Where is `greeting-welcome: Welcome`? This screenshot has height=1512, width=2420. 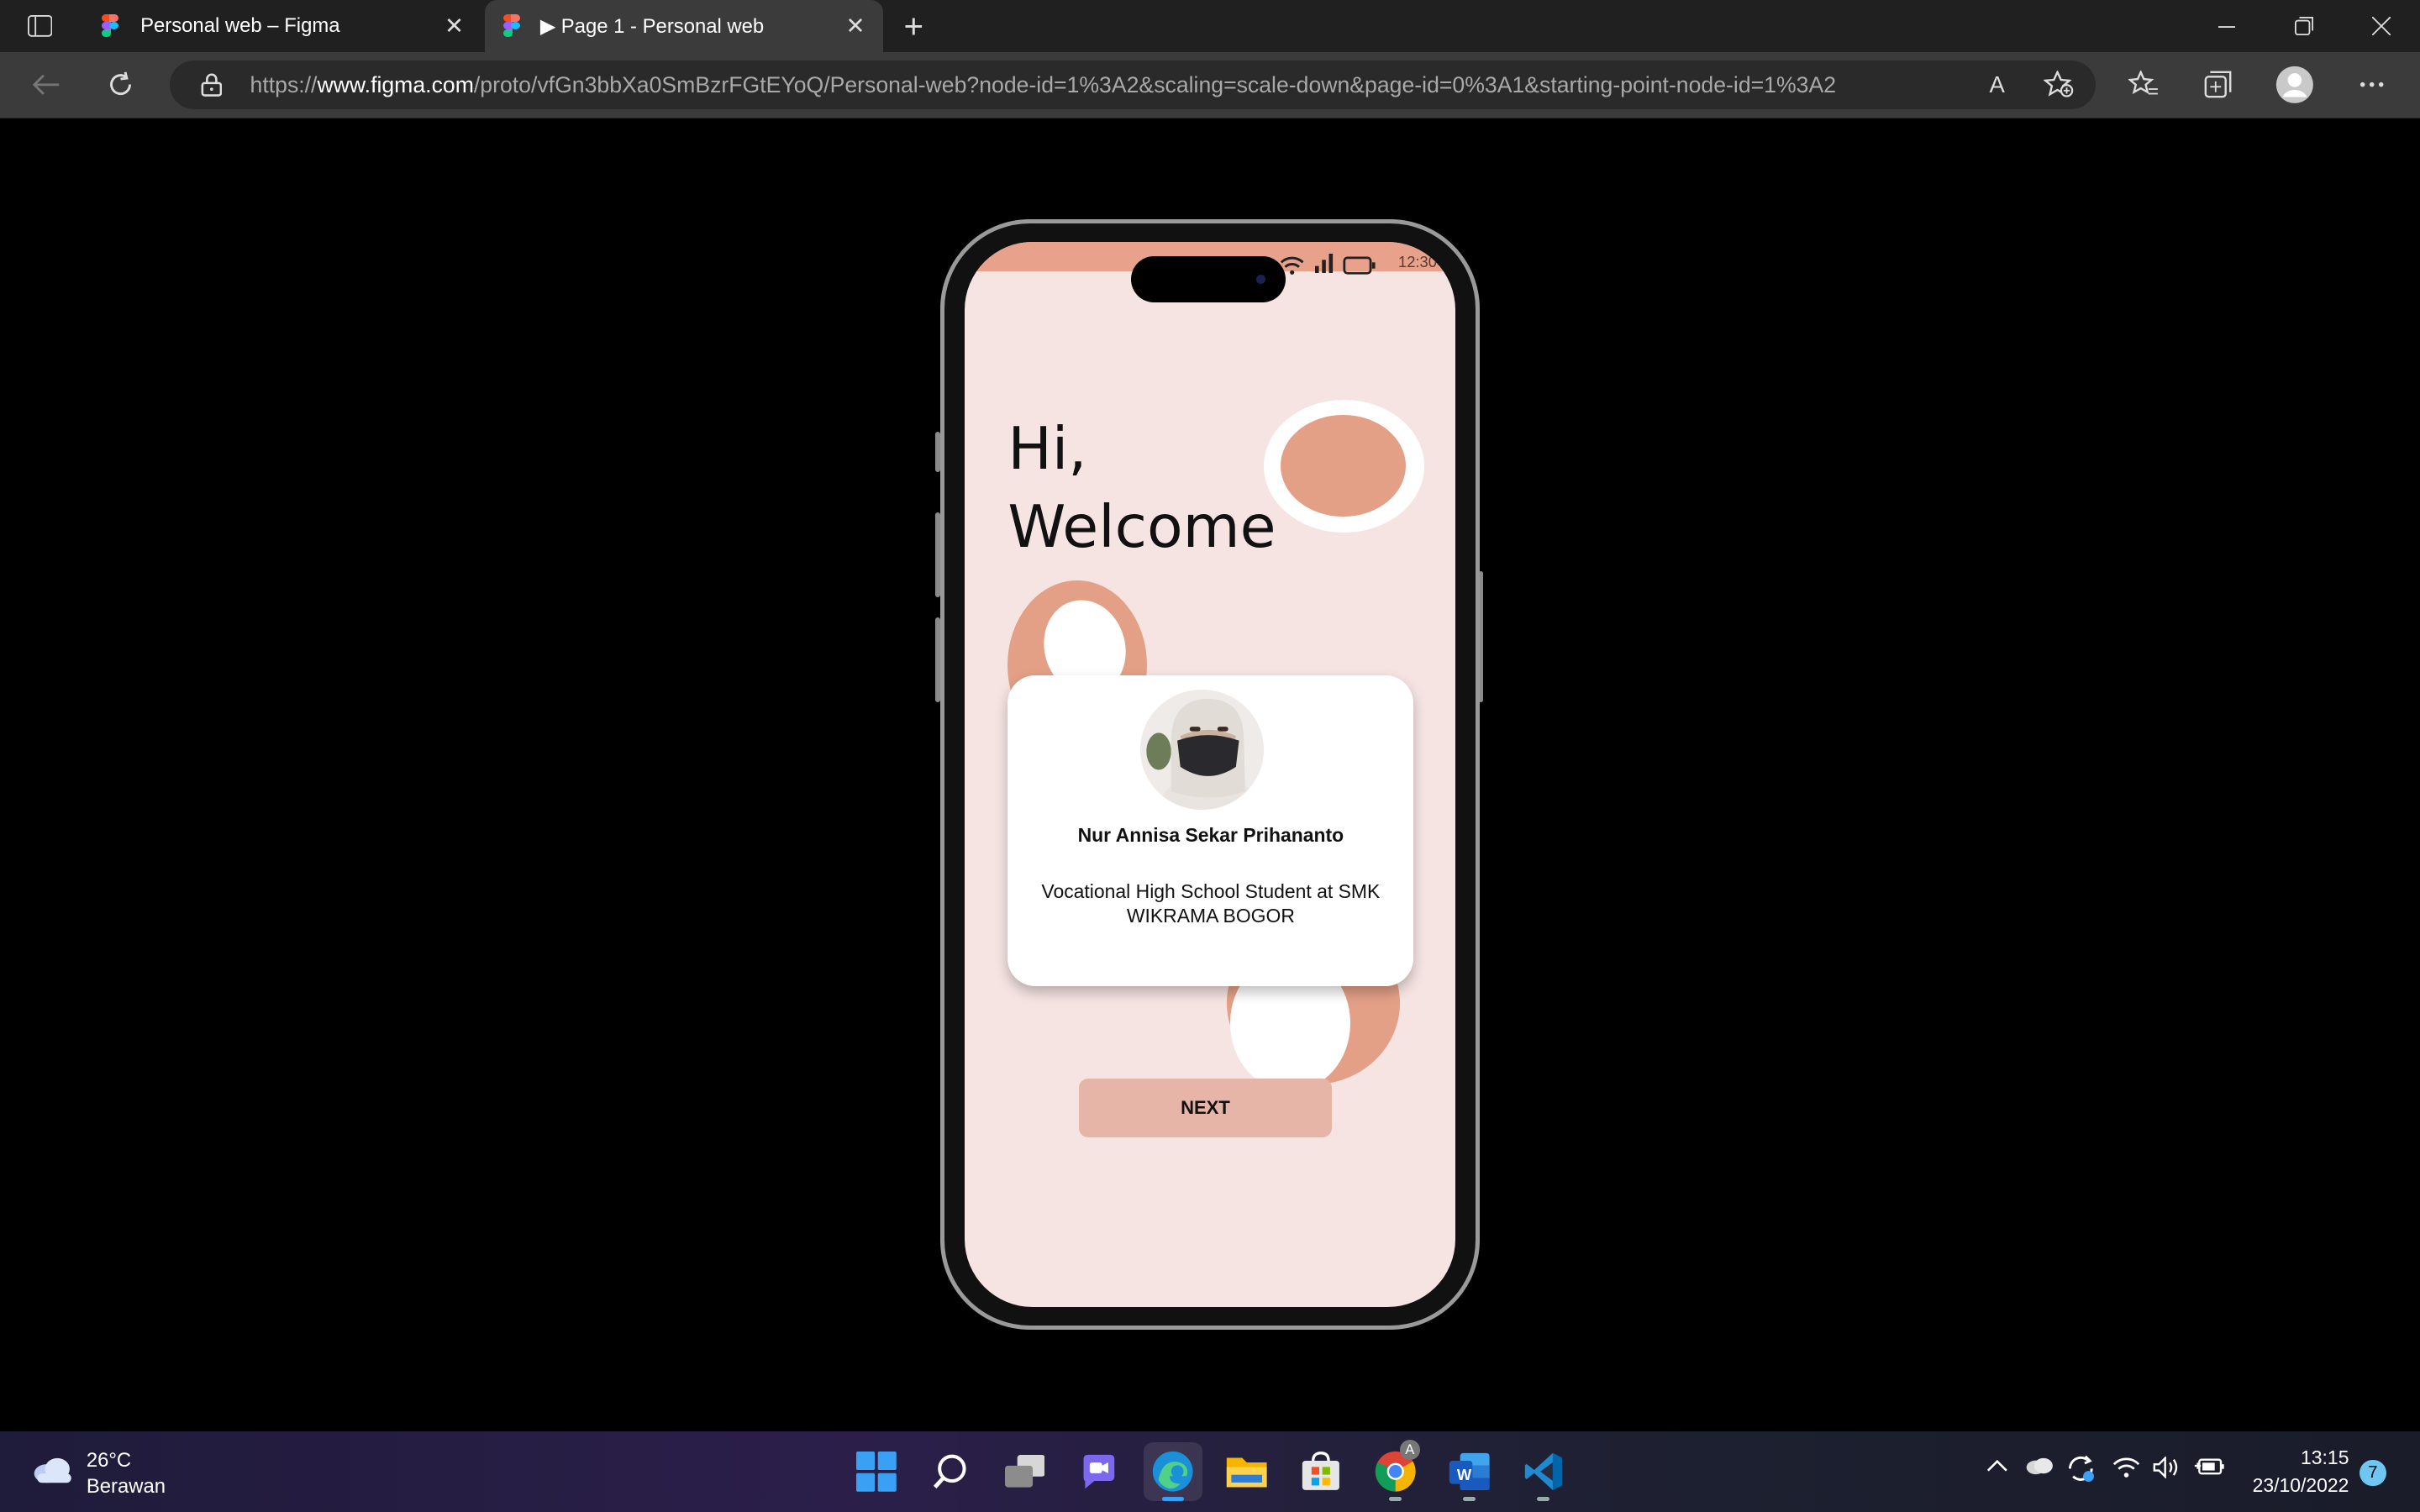 greeting-welcome: Welcome is located at coordinates (1141, 527).